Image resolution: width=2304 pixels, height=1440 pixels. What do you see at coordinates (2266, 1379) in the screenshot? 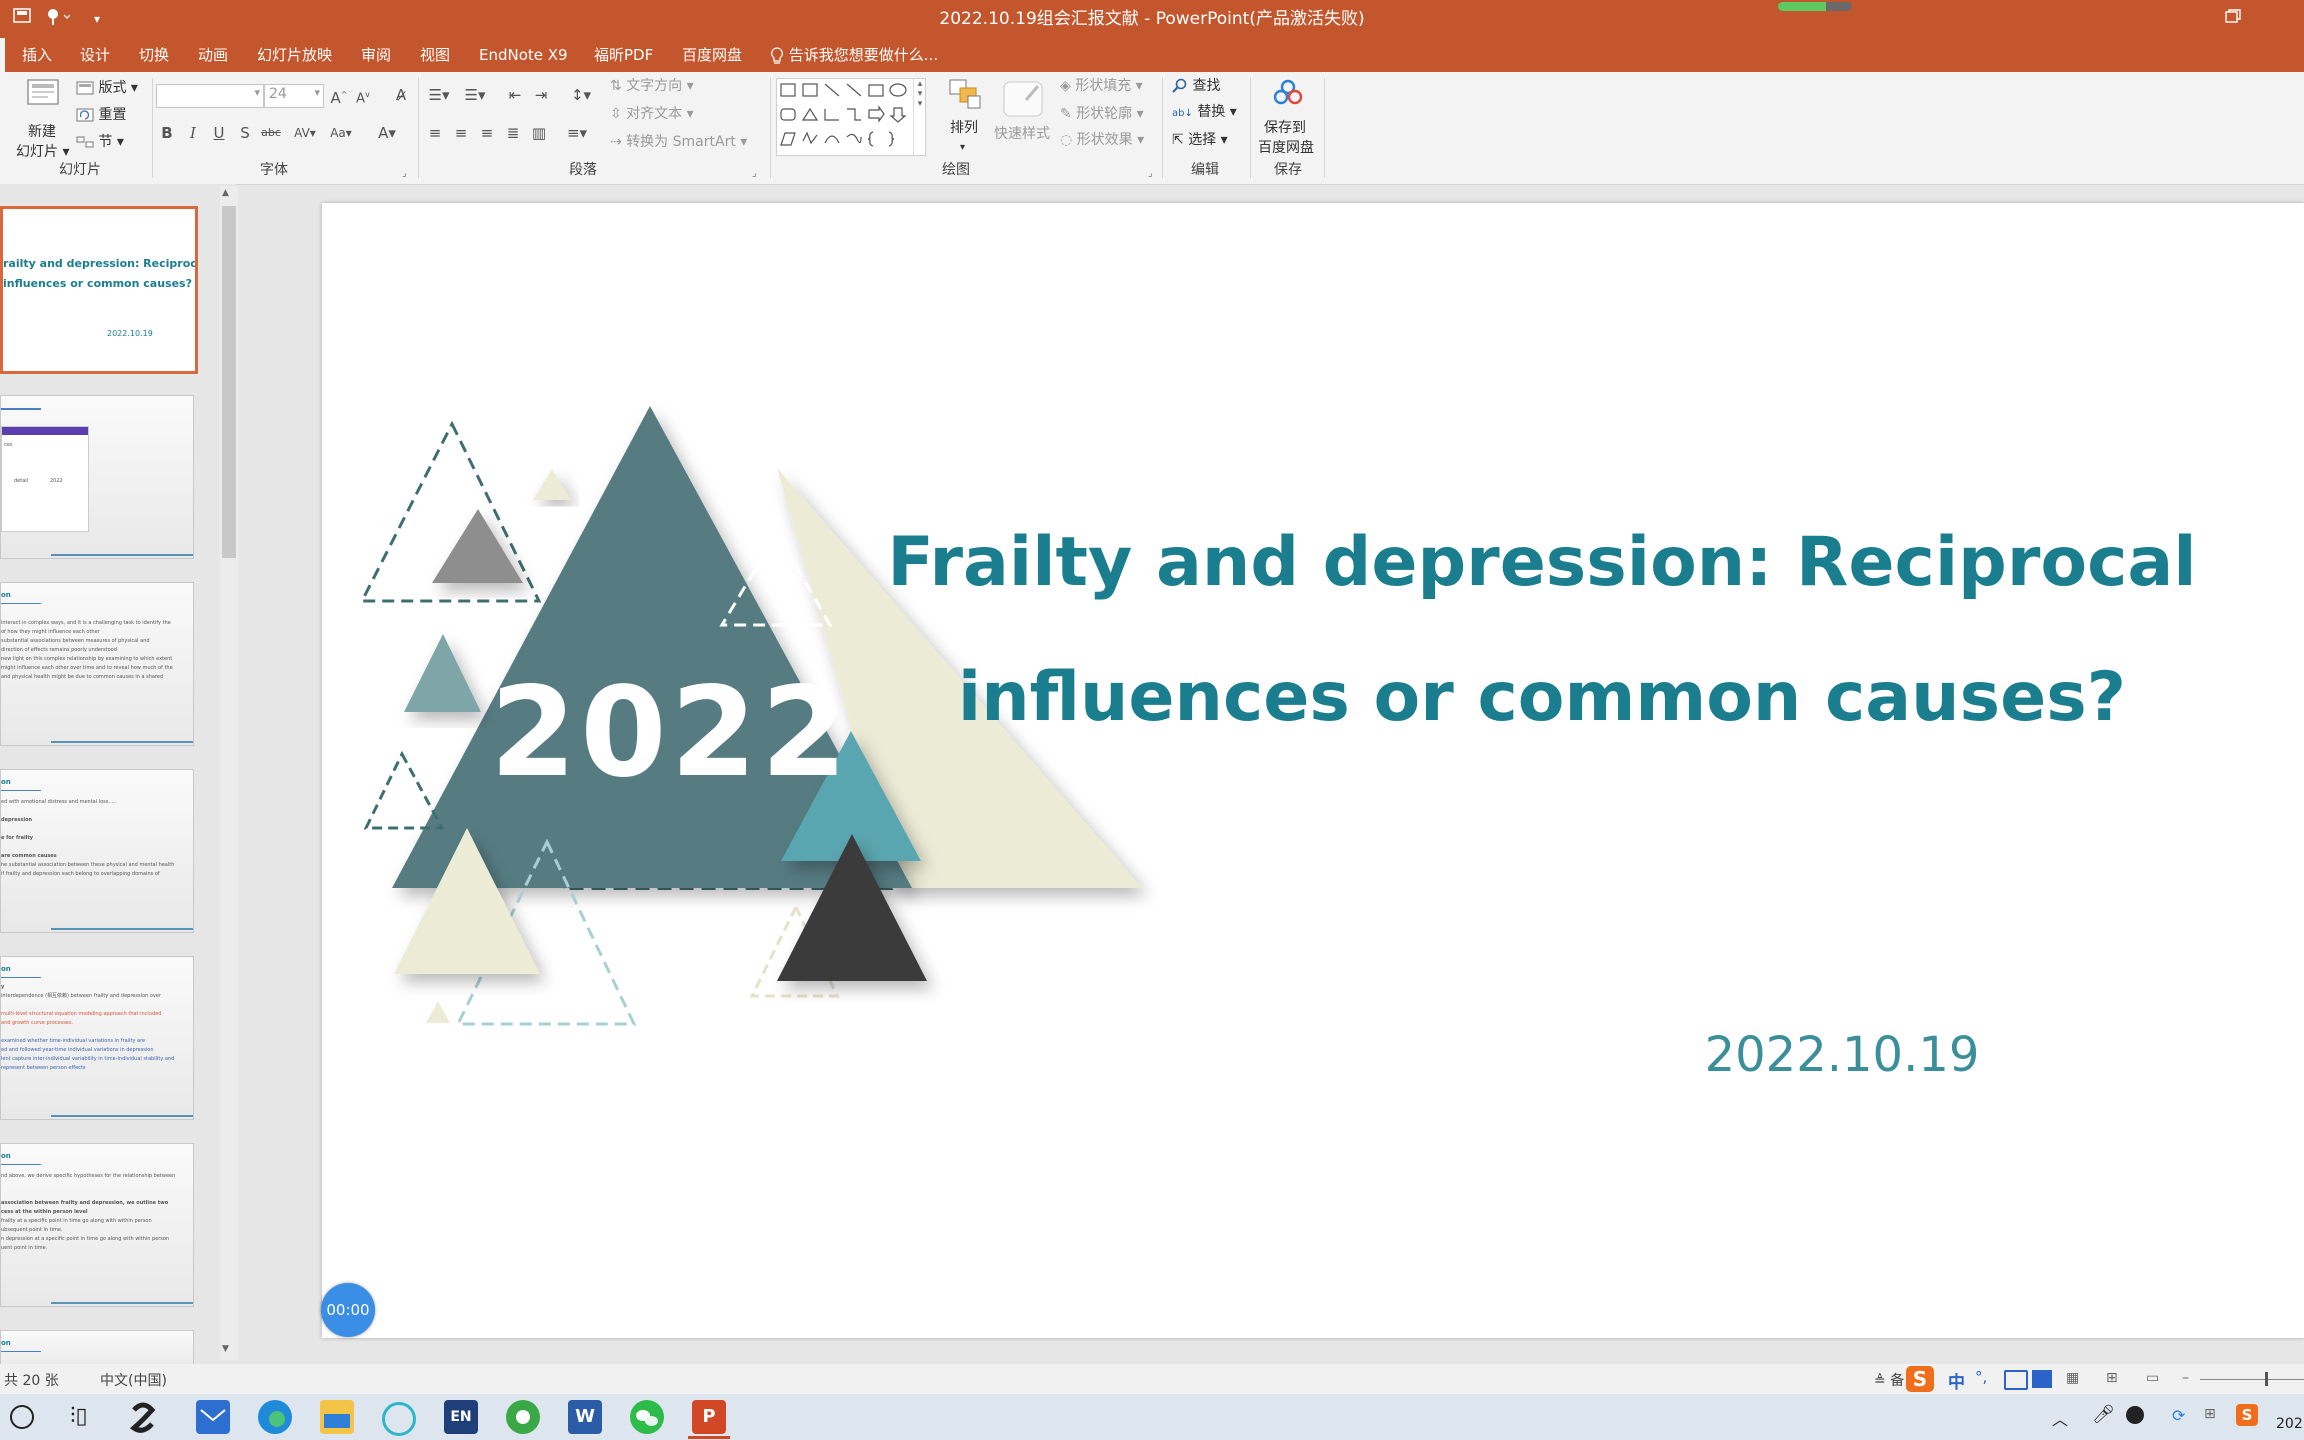
I see `zoom-slider-thumb` at bounding box center [2266, 1379].